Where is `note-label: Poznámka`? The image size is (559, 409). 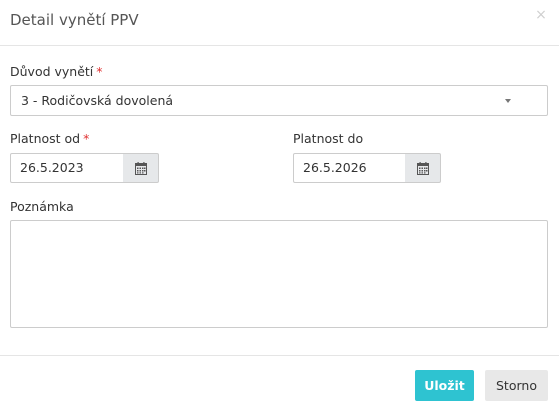 note-label: Poznámka is located at coordinates (42, 206).